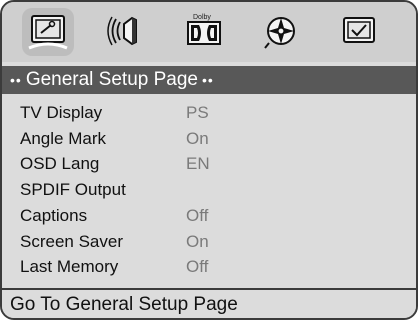  What do you see at coordinates (48, 32) in the screenshot?
I see `general-setup-icon` at bounding box center [48, 32].